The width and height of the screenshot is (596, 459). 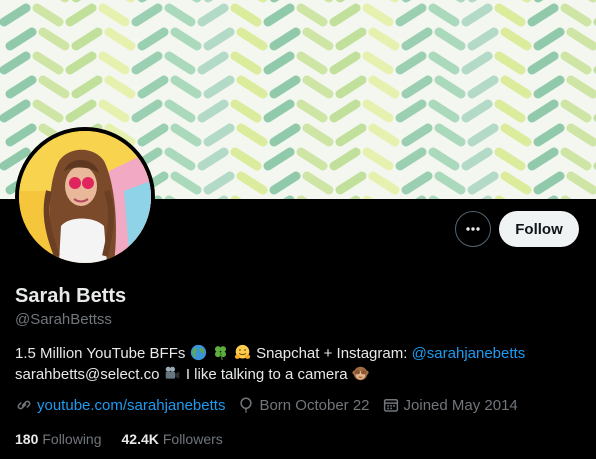 I want to click on balloon-icon, so click(x=246, y=405).